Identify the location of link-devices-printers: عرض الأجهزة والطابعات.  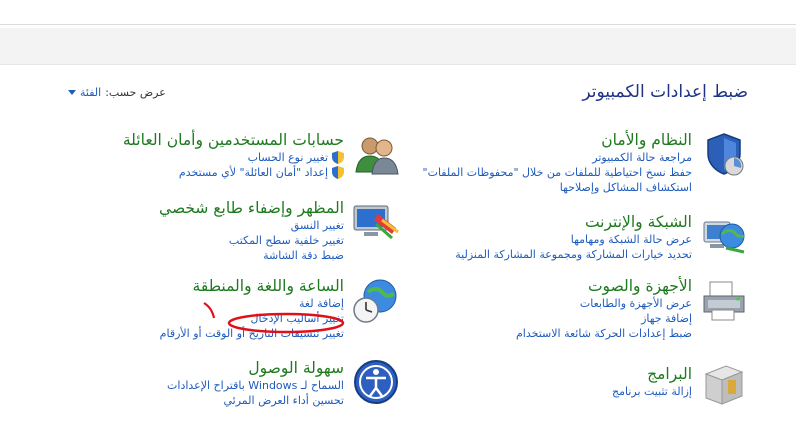
(604, 303).